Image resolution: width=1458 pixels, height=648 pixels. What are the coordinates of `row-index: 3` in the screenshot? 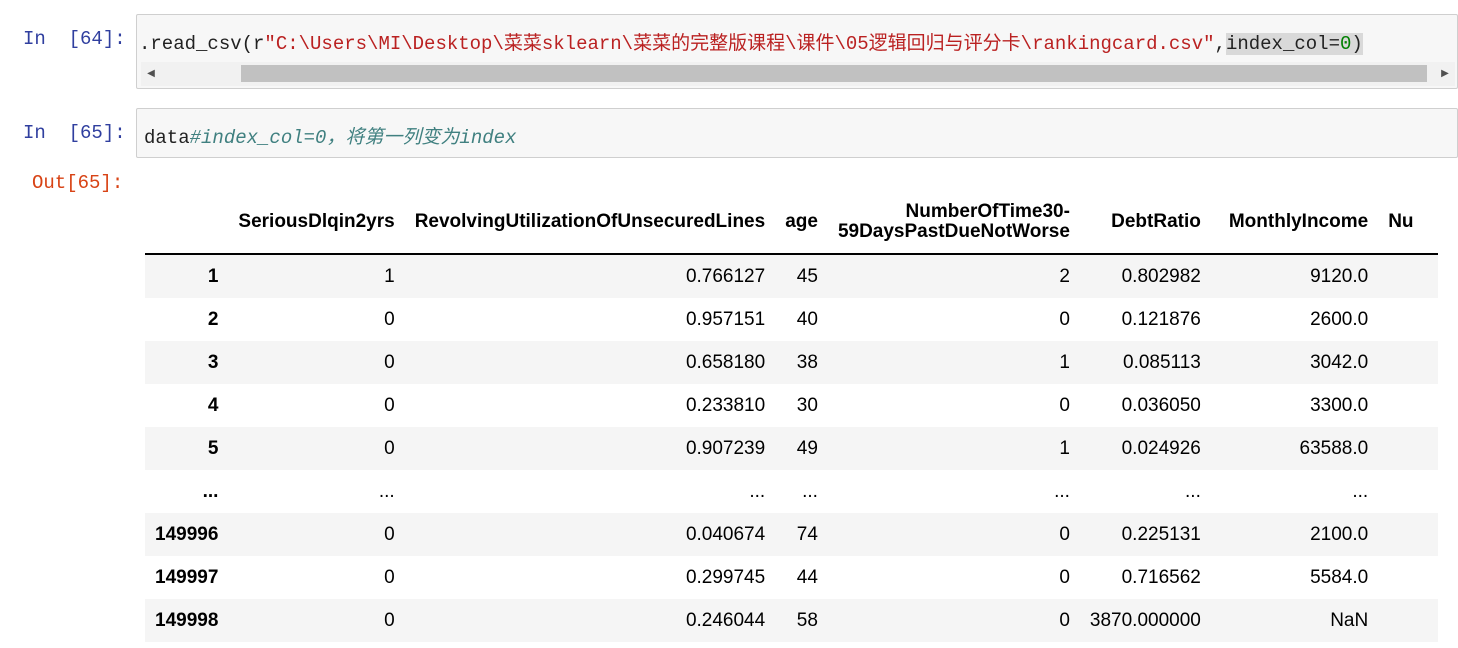 It's located at (213, 362).